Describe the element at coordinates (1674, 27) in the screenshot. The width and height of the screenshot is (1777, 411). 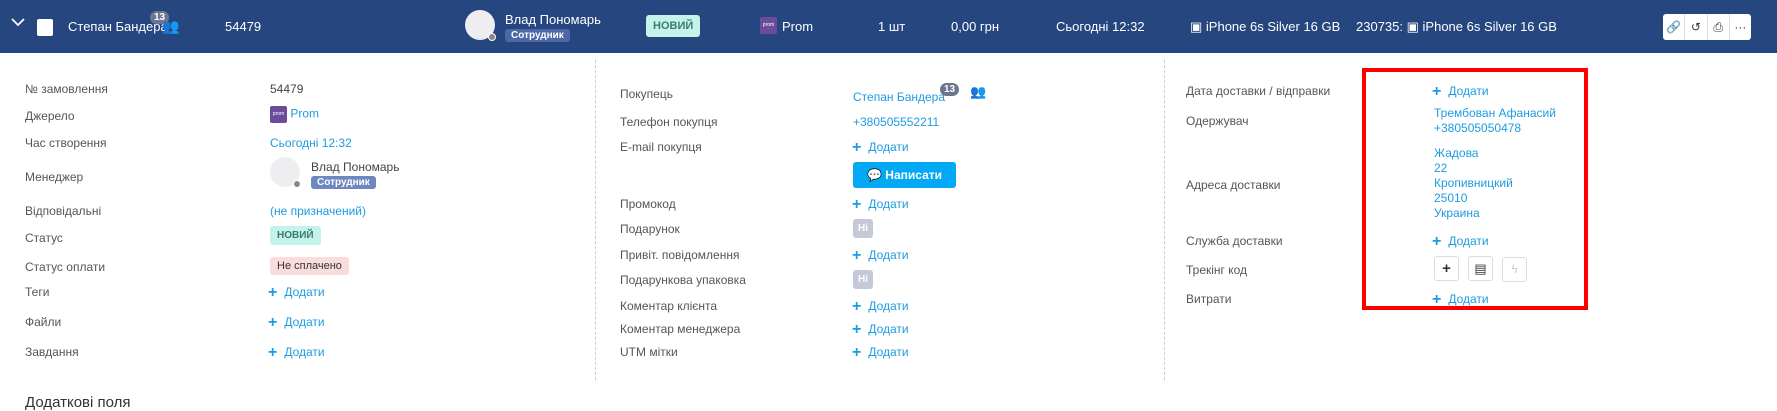
I see `link-icon: 🔗` at that location.